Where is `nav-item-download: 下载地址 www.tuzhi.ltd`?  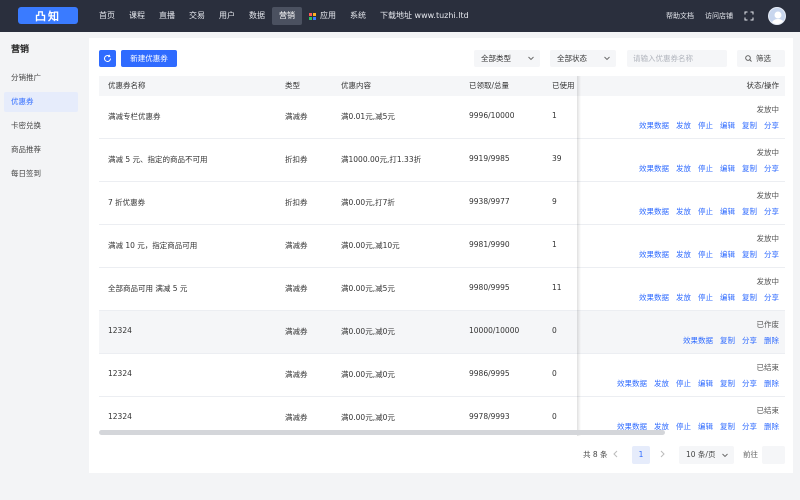
nav-item-download: 下载地址 www.tuzhi.ltd is located at coordinates (424, 16).